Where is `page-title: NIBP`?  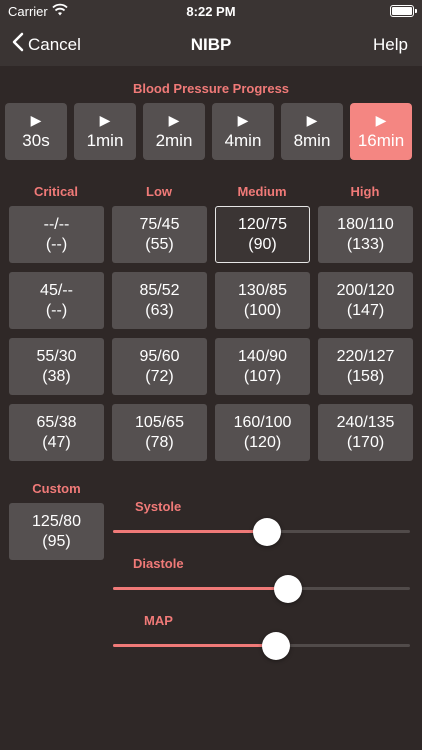 page-title: NIBP is located at coordinates (211, 44).